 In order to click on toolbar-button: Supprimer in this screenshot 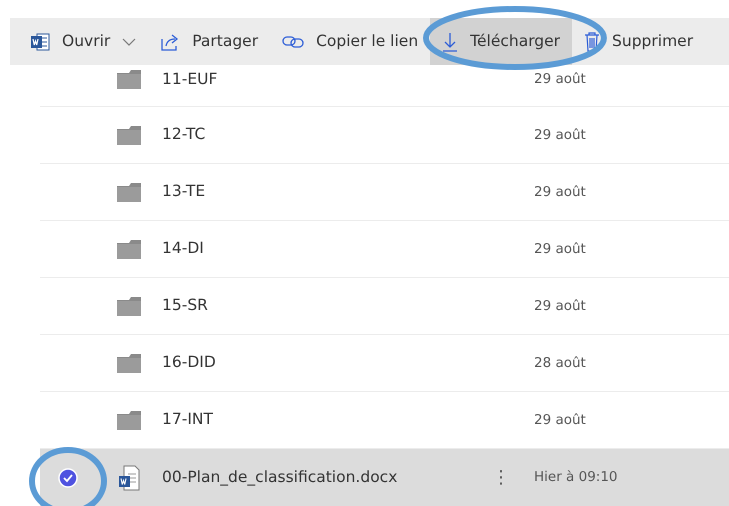, I will do `click(639, 41)`.